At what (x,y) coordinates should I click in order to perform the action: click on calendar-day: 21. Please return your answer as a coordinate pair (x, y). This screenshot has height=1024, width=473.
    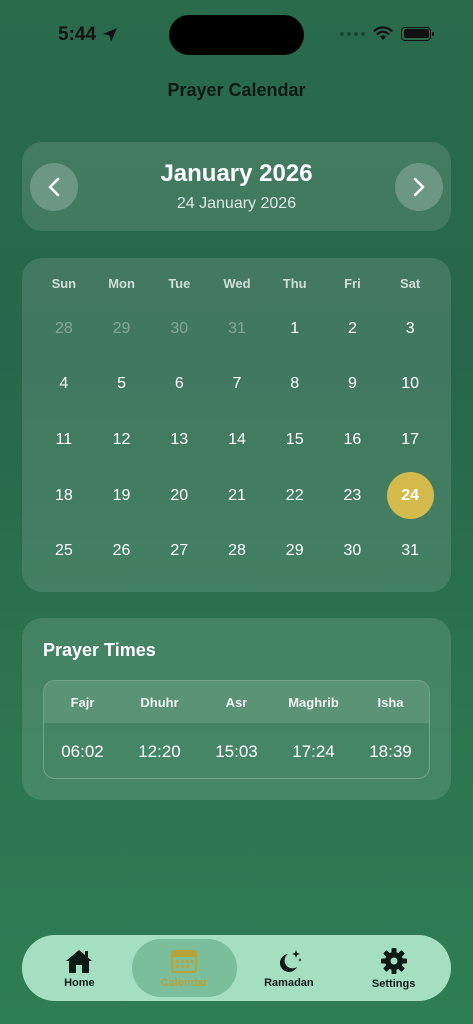
    Looking at the image, I should click on (237, 496).